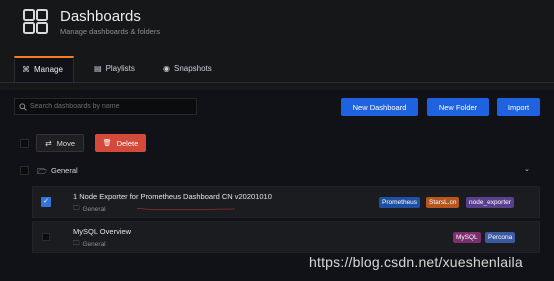 This screenshot has width=554, height=281. Describe the element at coordinates (467, 237) in the screenshot. I see `tag-mysql: MySQL` at that location.